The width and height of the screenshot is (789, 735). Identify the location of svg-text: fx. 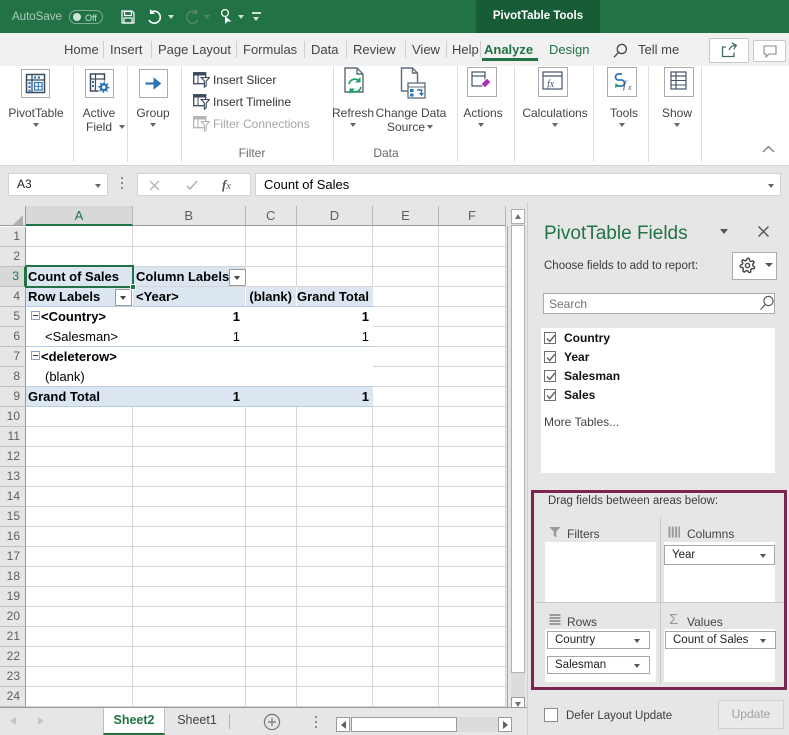
(551, 84).